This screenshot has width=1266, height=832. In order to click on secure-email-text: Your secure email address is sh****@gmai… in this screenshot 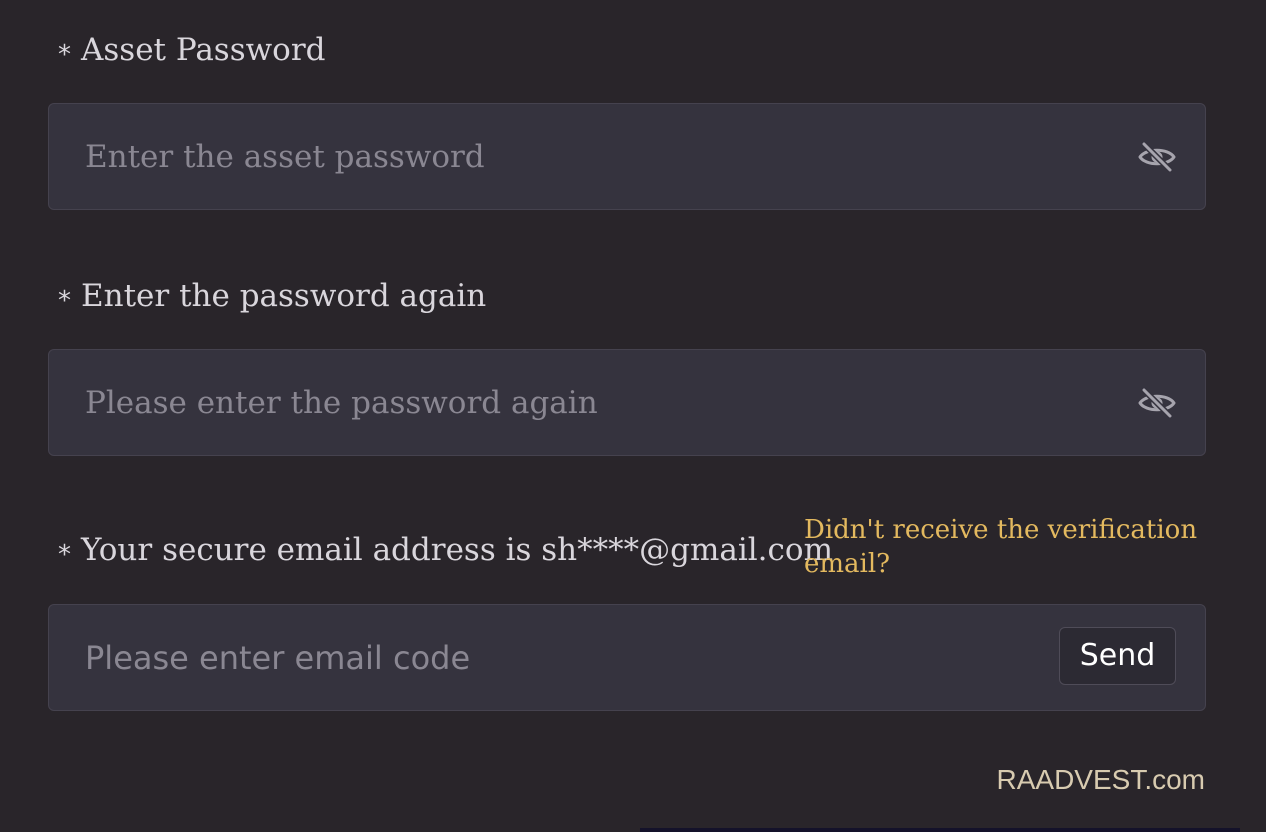, I will do `click(457, 550)`.